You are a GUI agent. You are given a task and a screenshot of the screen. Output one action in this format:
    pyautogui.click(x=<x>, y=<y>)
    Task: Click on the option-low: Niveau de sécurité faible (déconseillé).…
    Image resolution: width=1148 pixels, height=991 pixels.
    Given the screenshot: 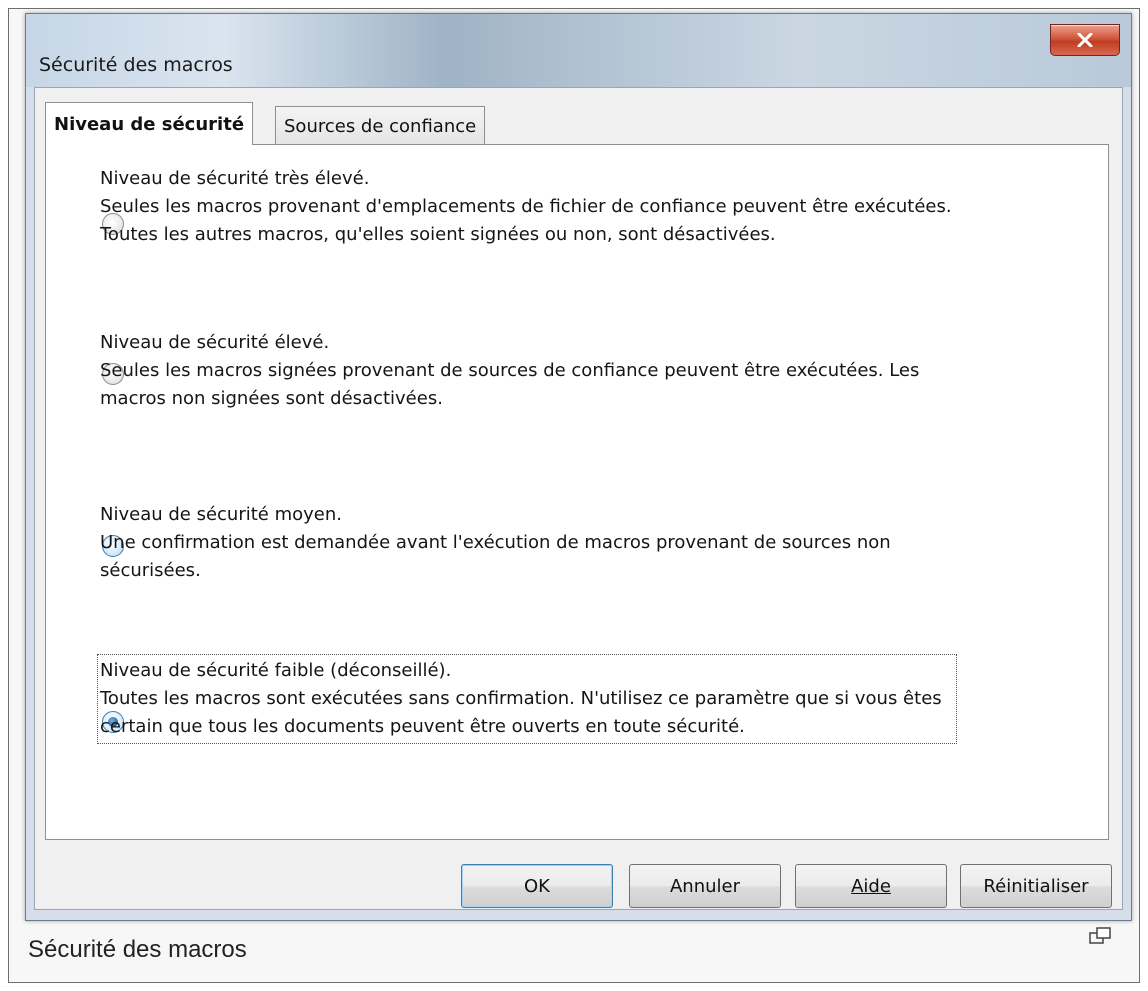 What is the action you would take?
    pyautogui.click(x=527, y=699)
    